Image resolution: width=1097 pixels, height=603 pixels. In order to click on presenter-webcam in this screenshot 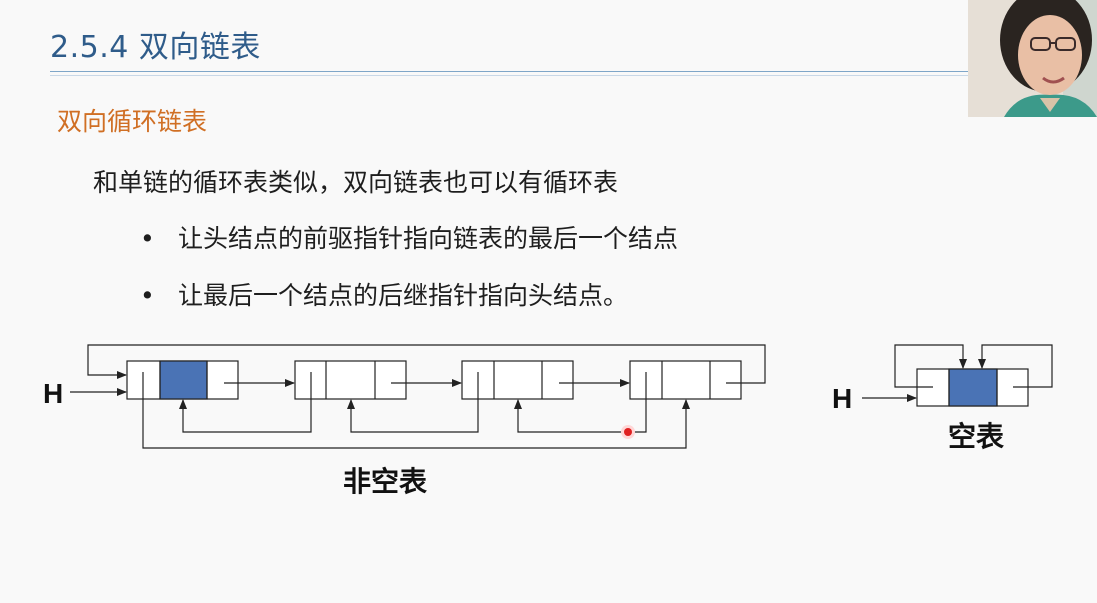, I will do `click(1032, 58)`.